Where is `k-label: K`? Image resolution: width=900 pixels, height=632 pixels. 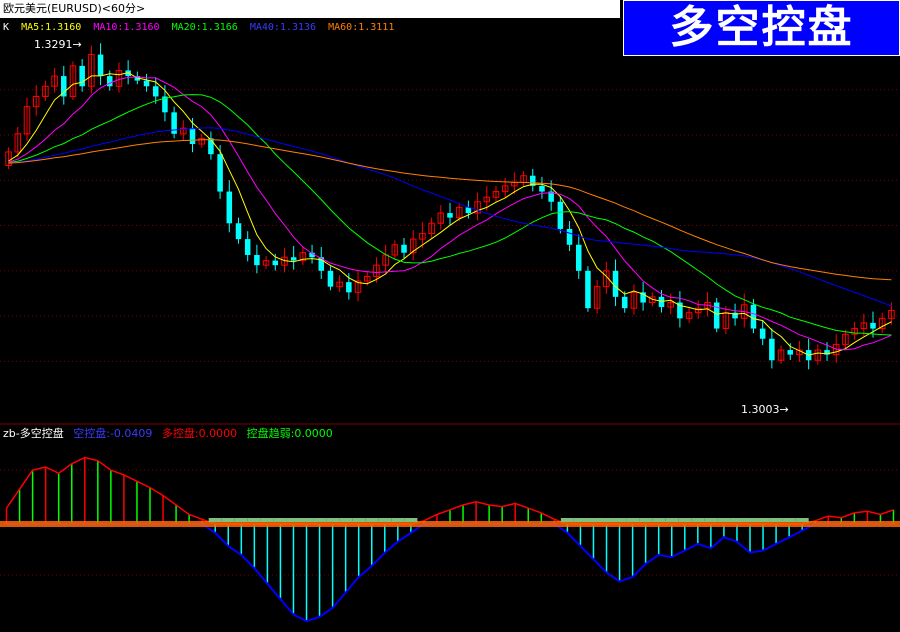
k-label: K is located at coordinates (6, 27).